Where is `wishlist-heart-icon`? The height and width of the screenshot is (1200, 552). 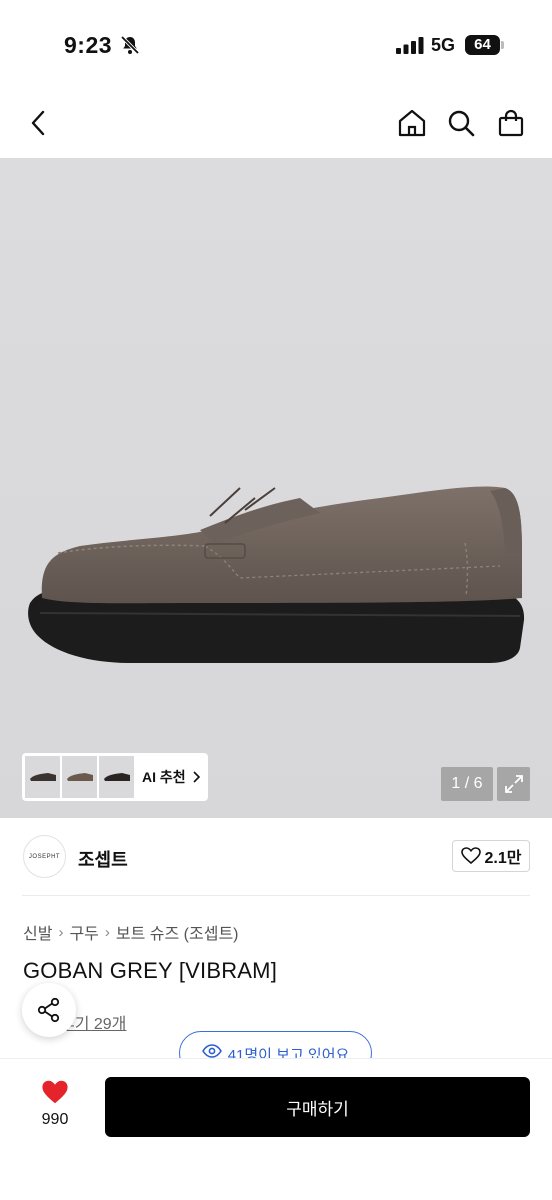 wishlist-heart-icon is located at coordinates (55, 1094).